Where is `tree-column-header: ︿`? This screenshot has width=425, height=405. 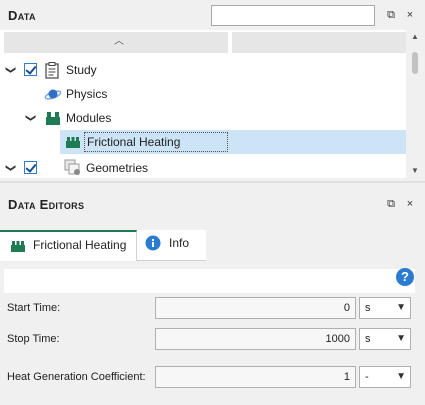 tree-column-header: ︿ is located at coordinates (116, 42).